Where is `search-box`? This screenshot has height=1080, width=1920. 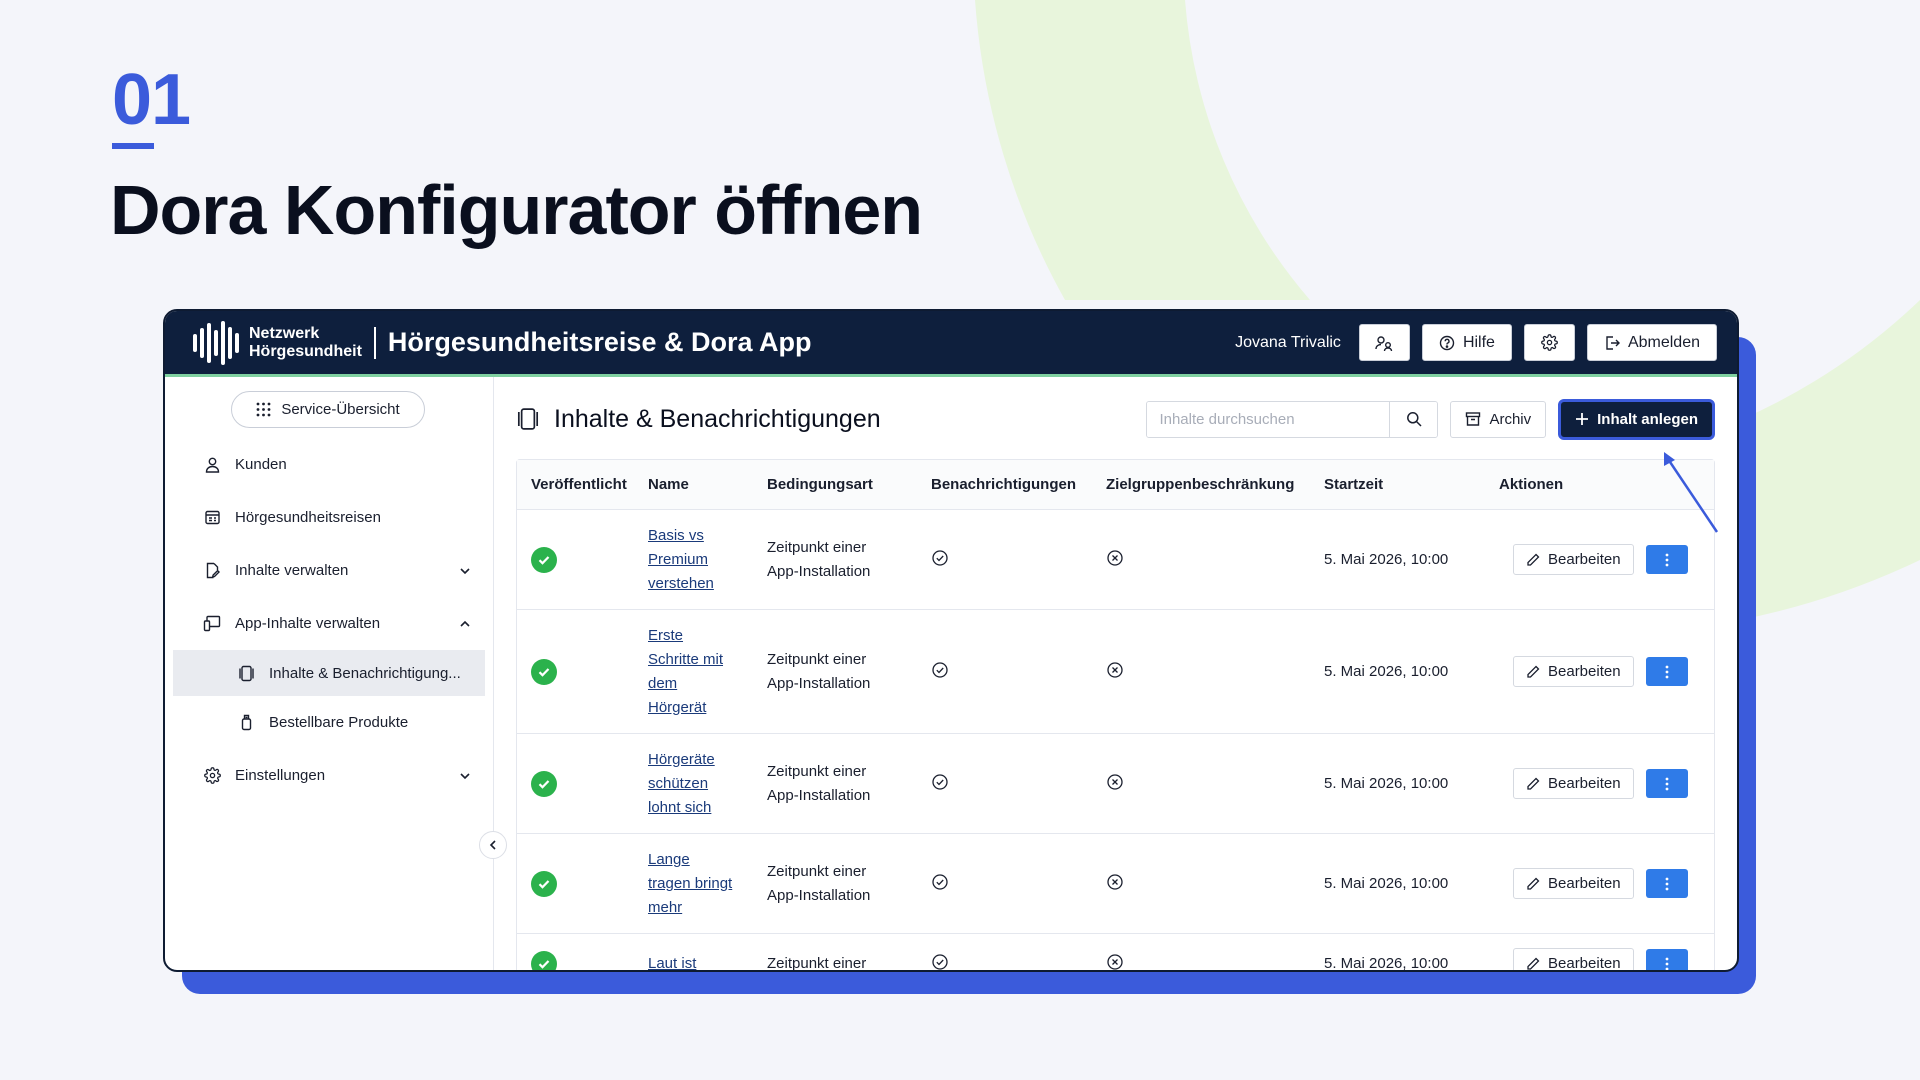
search-box is located at coordinates (1292, 419).